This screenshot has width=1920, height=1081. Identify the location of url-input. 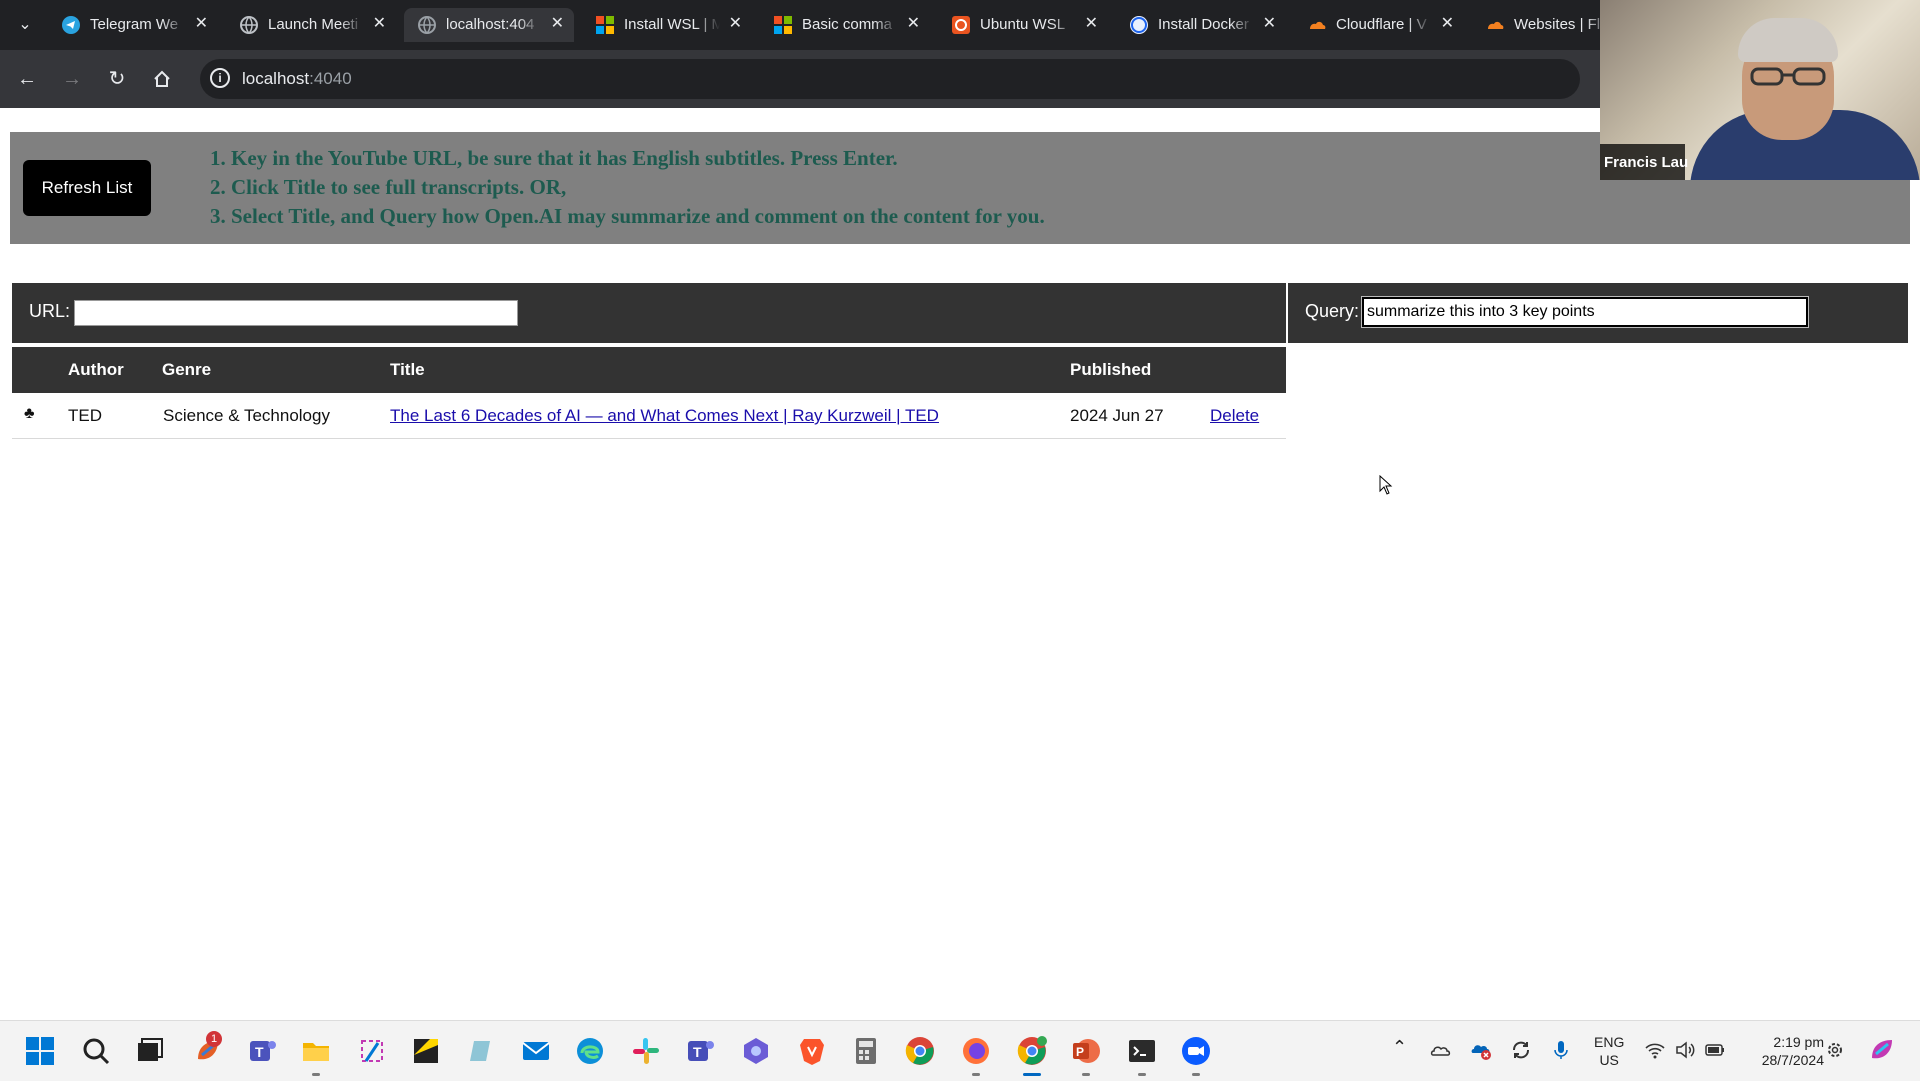
(296, 313).